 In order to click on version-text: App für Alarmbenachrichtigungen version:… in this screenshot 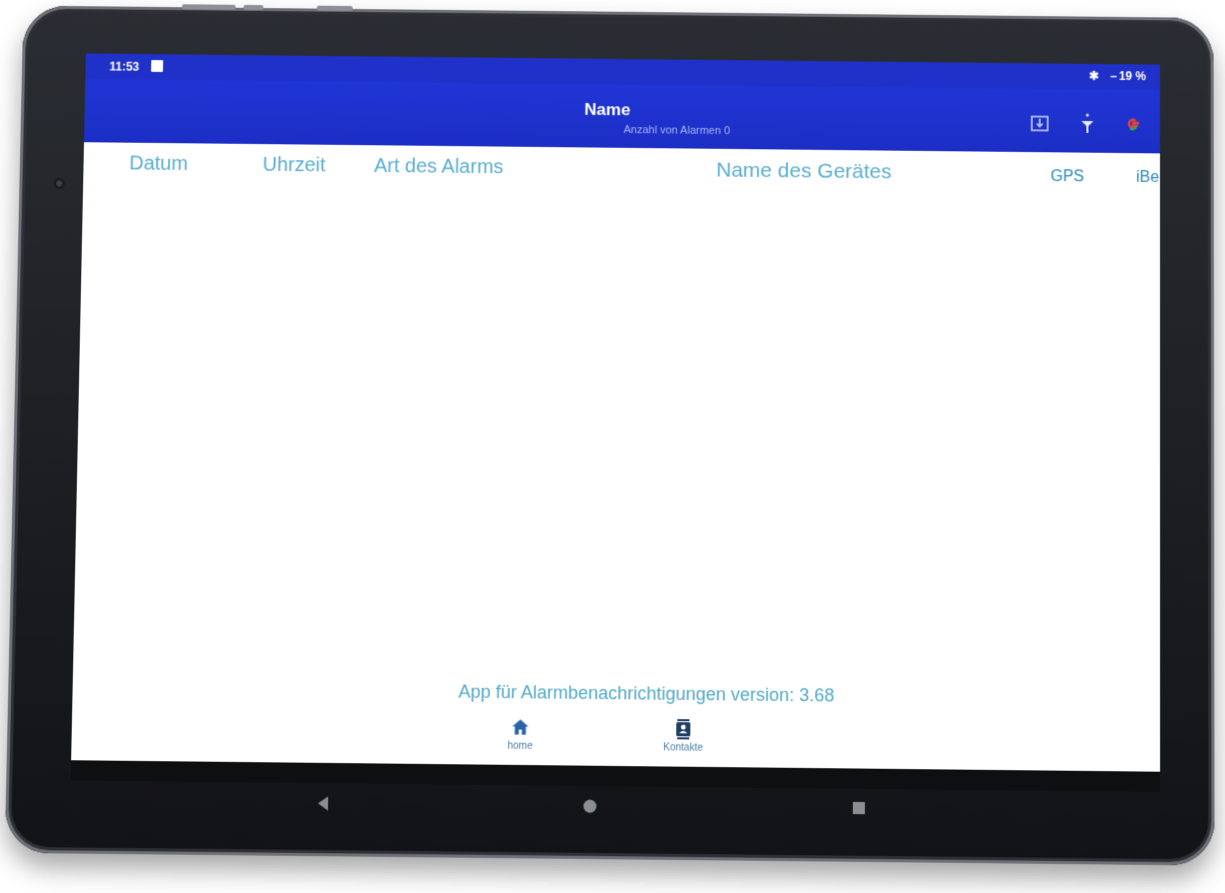, I will do `click(646, 693)`.